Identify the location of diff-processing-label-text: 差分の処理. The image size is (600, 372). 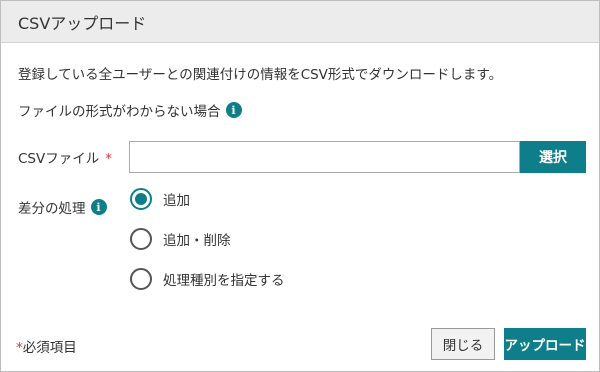
(52, 209).